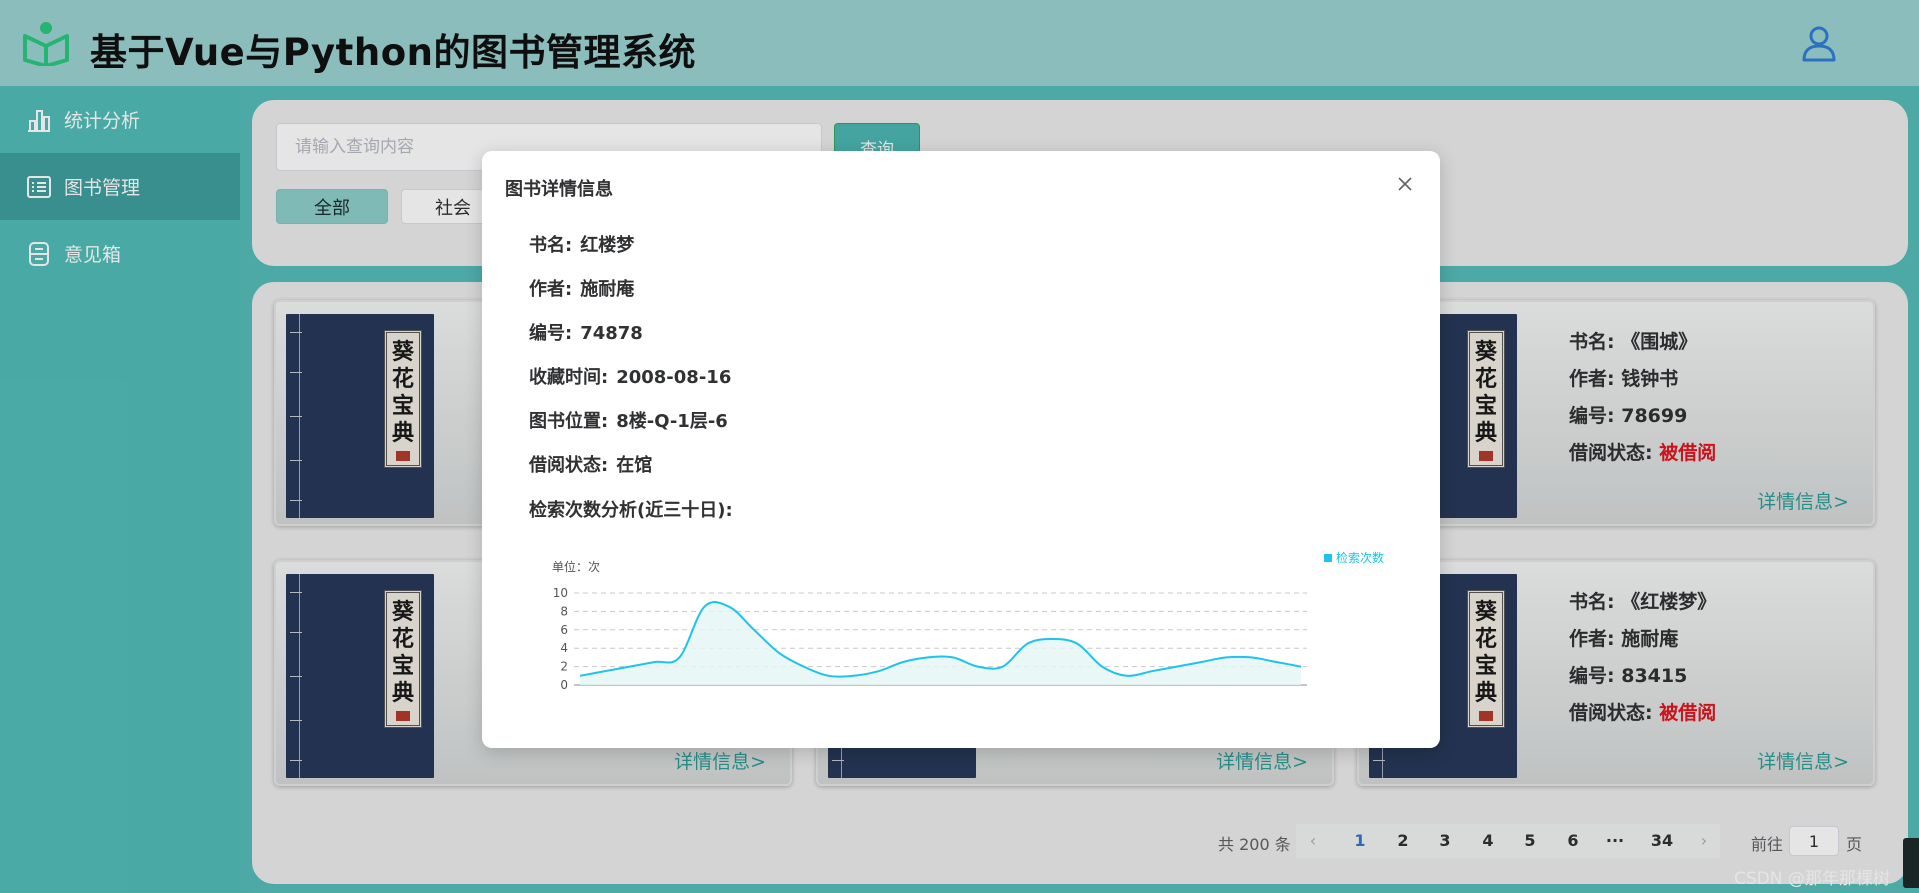 This screenshot has height=893, width=1919. What do you see at coordinates (551, 289) in the screenshot?
I see `field-label: 作者:` at bounding box center [551, 289].